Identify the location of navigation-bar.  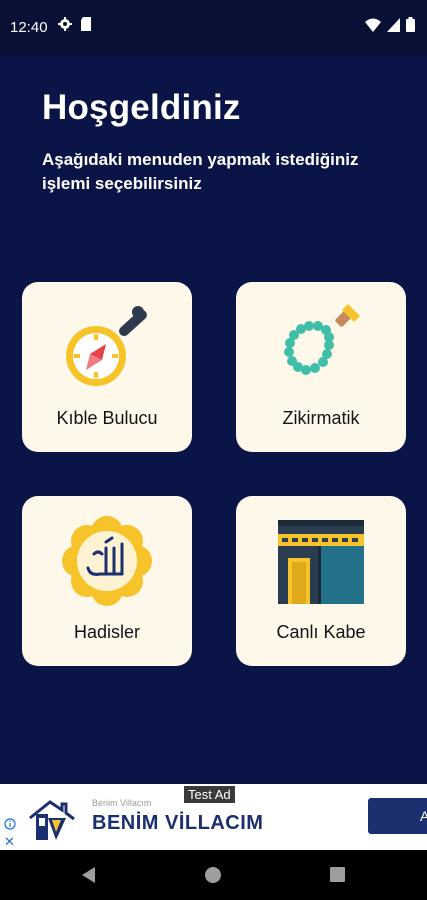
(213, 875).